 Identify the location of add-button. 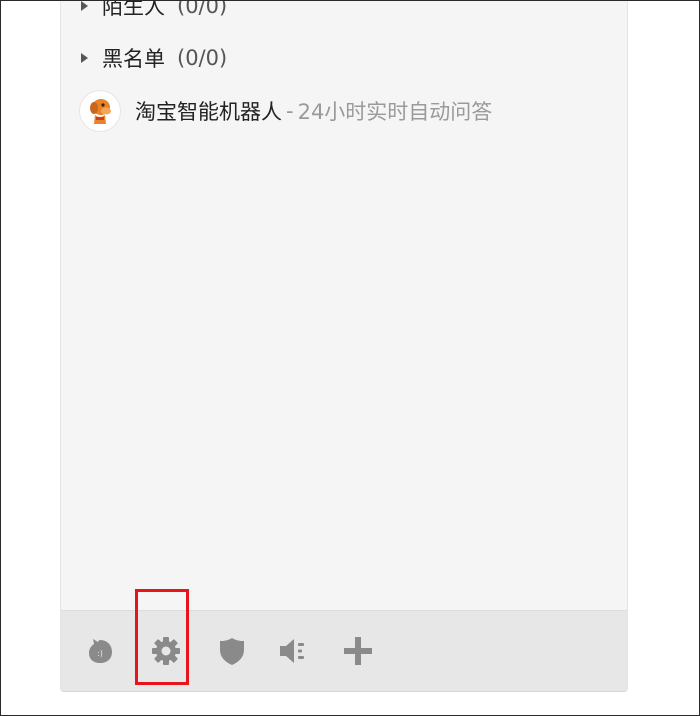
(358, 651).